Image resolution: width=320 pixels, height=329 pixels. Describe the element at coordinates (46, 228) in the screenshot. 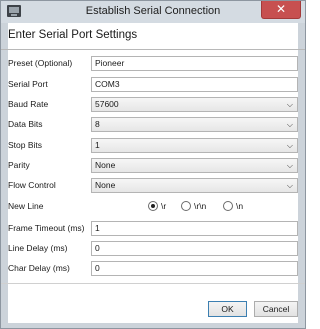

I see `frame-timeout-label: Frame Timeout (ms)` at that location.